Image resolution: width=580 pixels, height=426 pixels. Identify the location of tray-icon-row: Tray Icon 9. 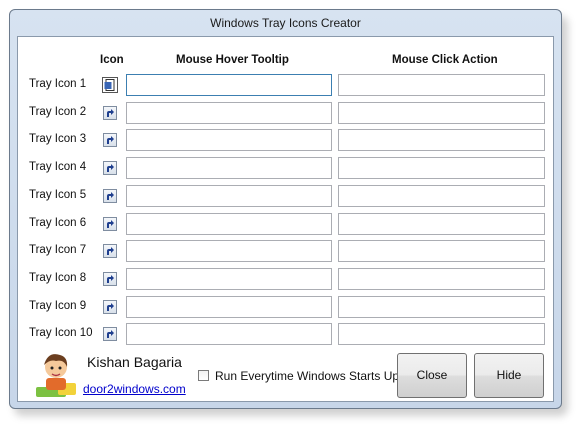
(285, 306).